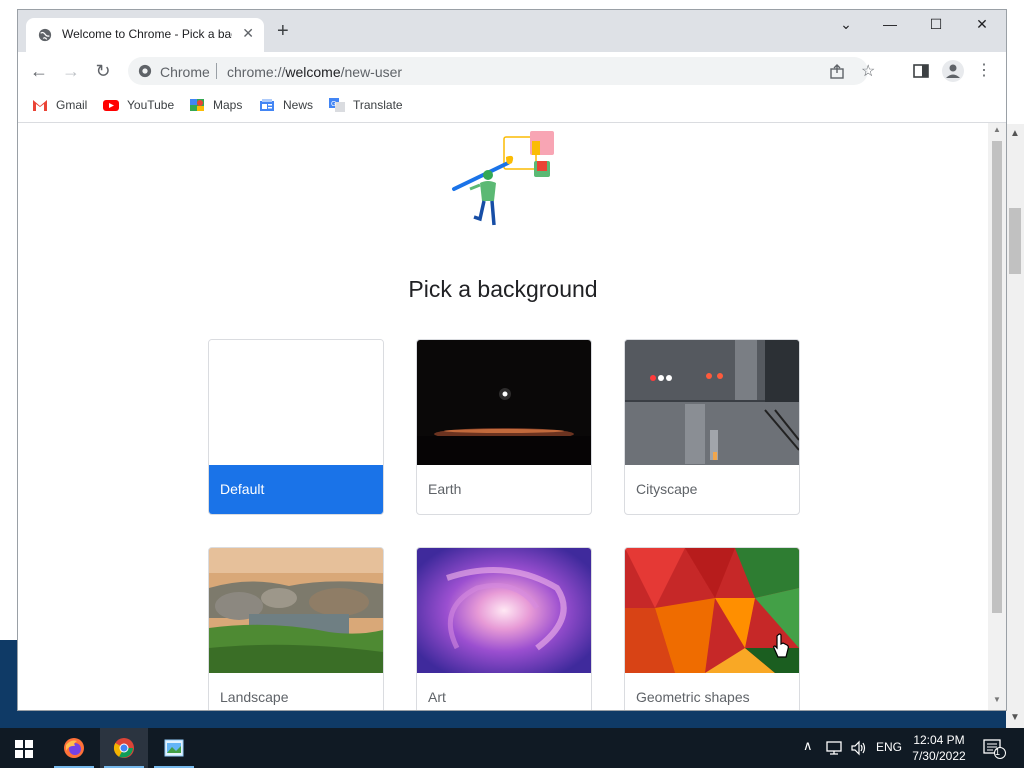 This screenshot has height=768, width=1024. I want to click on gmail-icon, so click(40, 105).